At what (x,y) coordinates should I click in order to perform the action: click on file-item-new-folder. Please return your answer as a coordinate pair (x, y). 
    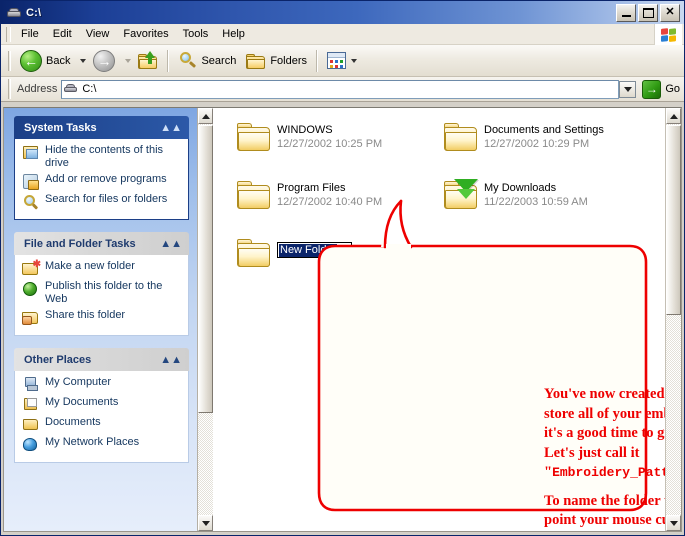
    Looking at the image, I should click on (256, 255).